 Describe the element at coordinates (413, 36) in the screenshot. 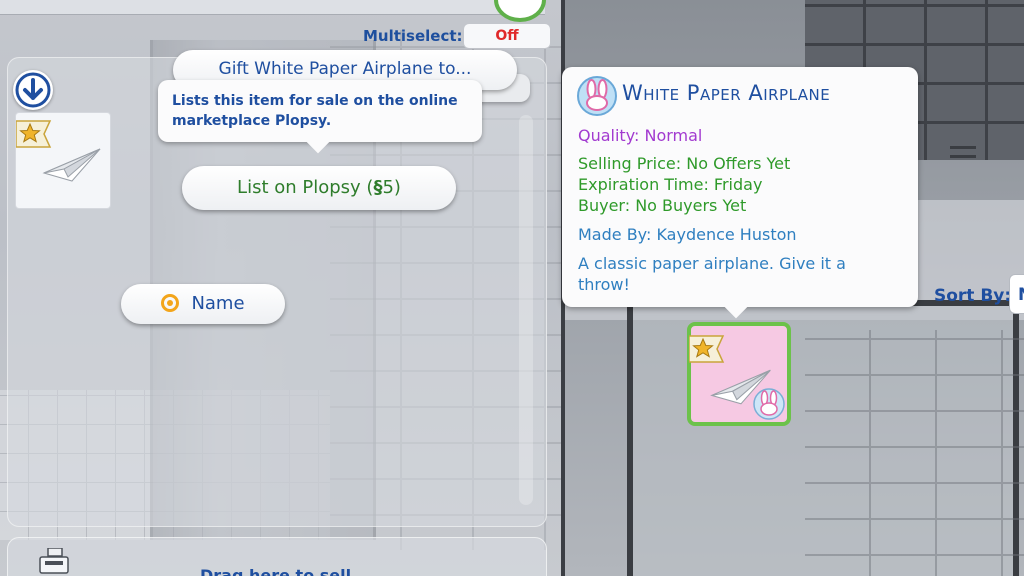

I see `multiselect-label: Multiselect:` at that location.